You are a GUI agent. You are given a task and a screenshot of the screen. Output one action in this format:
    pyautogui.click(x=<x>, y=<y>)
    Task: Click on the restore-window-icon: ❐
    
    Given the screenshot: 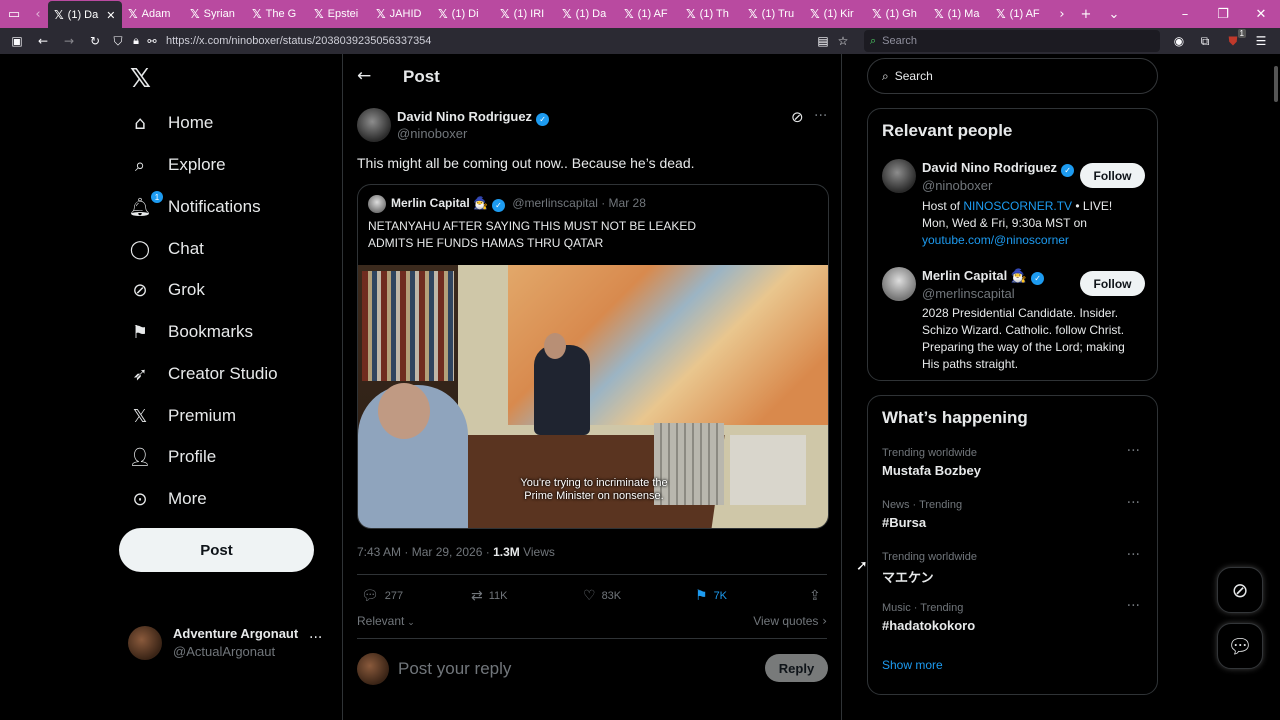 What is the action you would take?
    pyautogui.click(x=1223, y=14)
    